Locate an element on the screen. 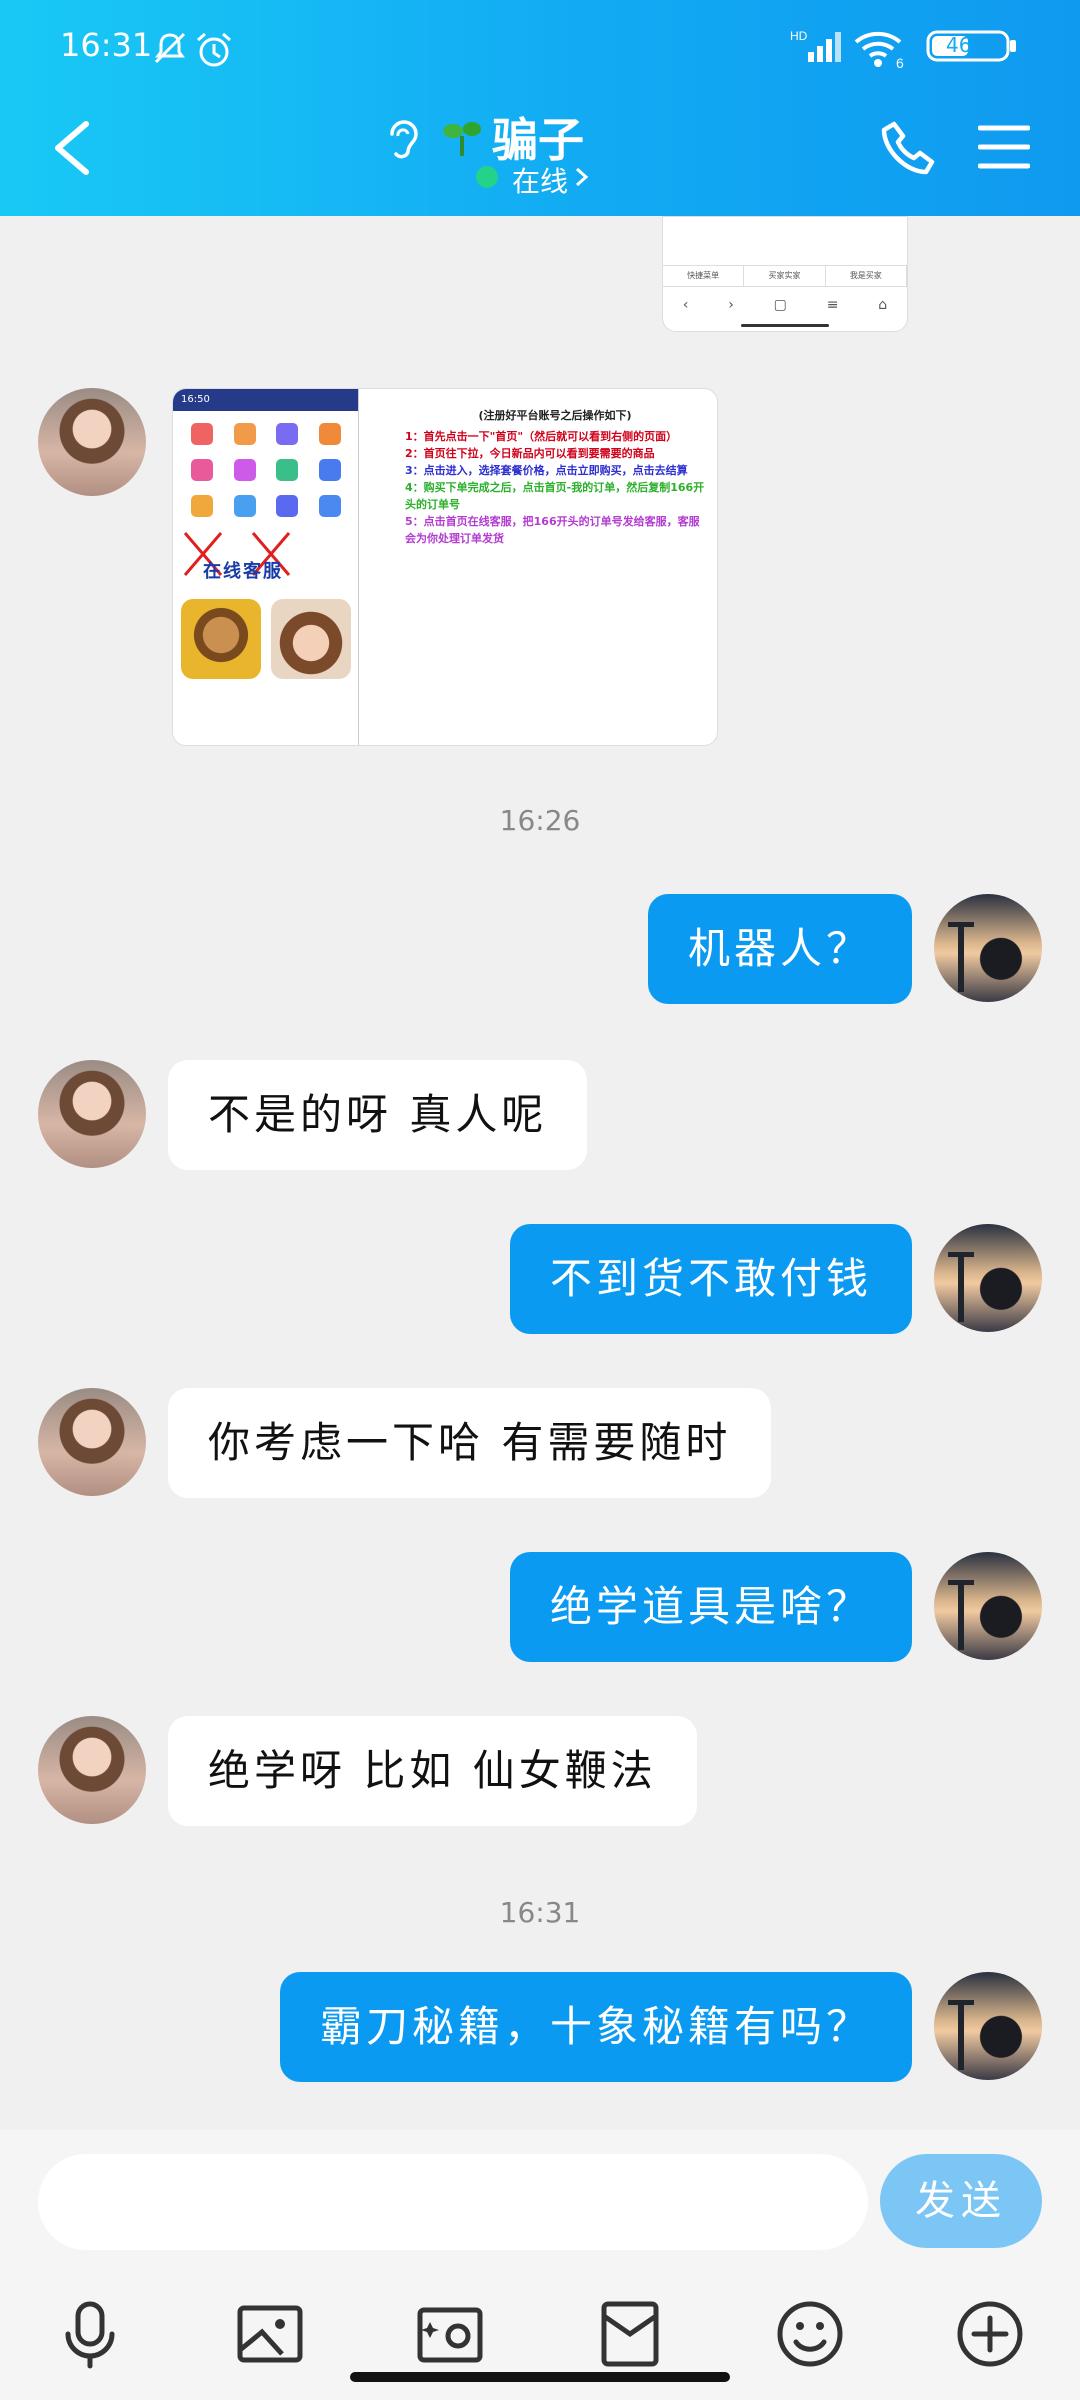  timestamp: 16:26 is located at coordinates (540, 820).